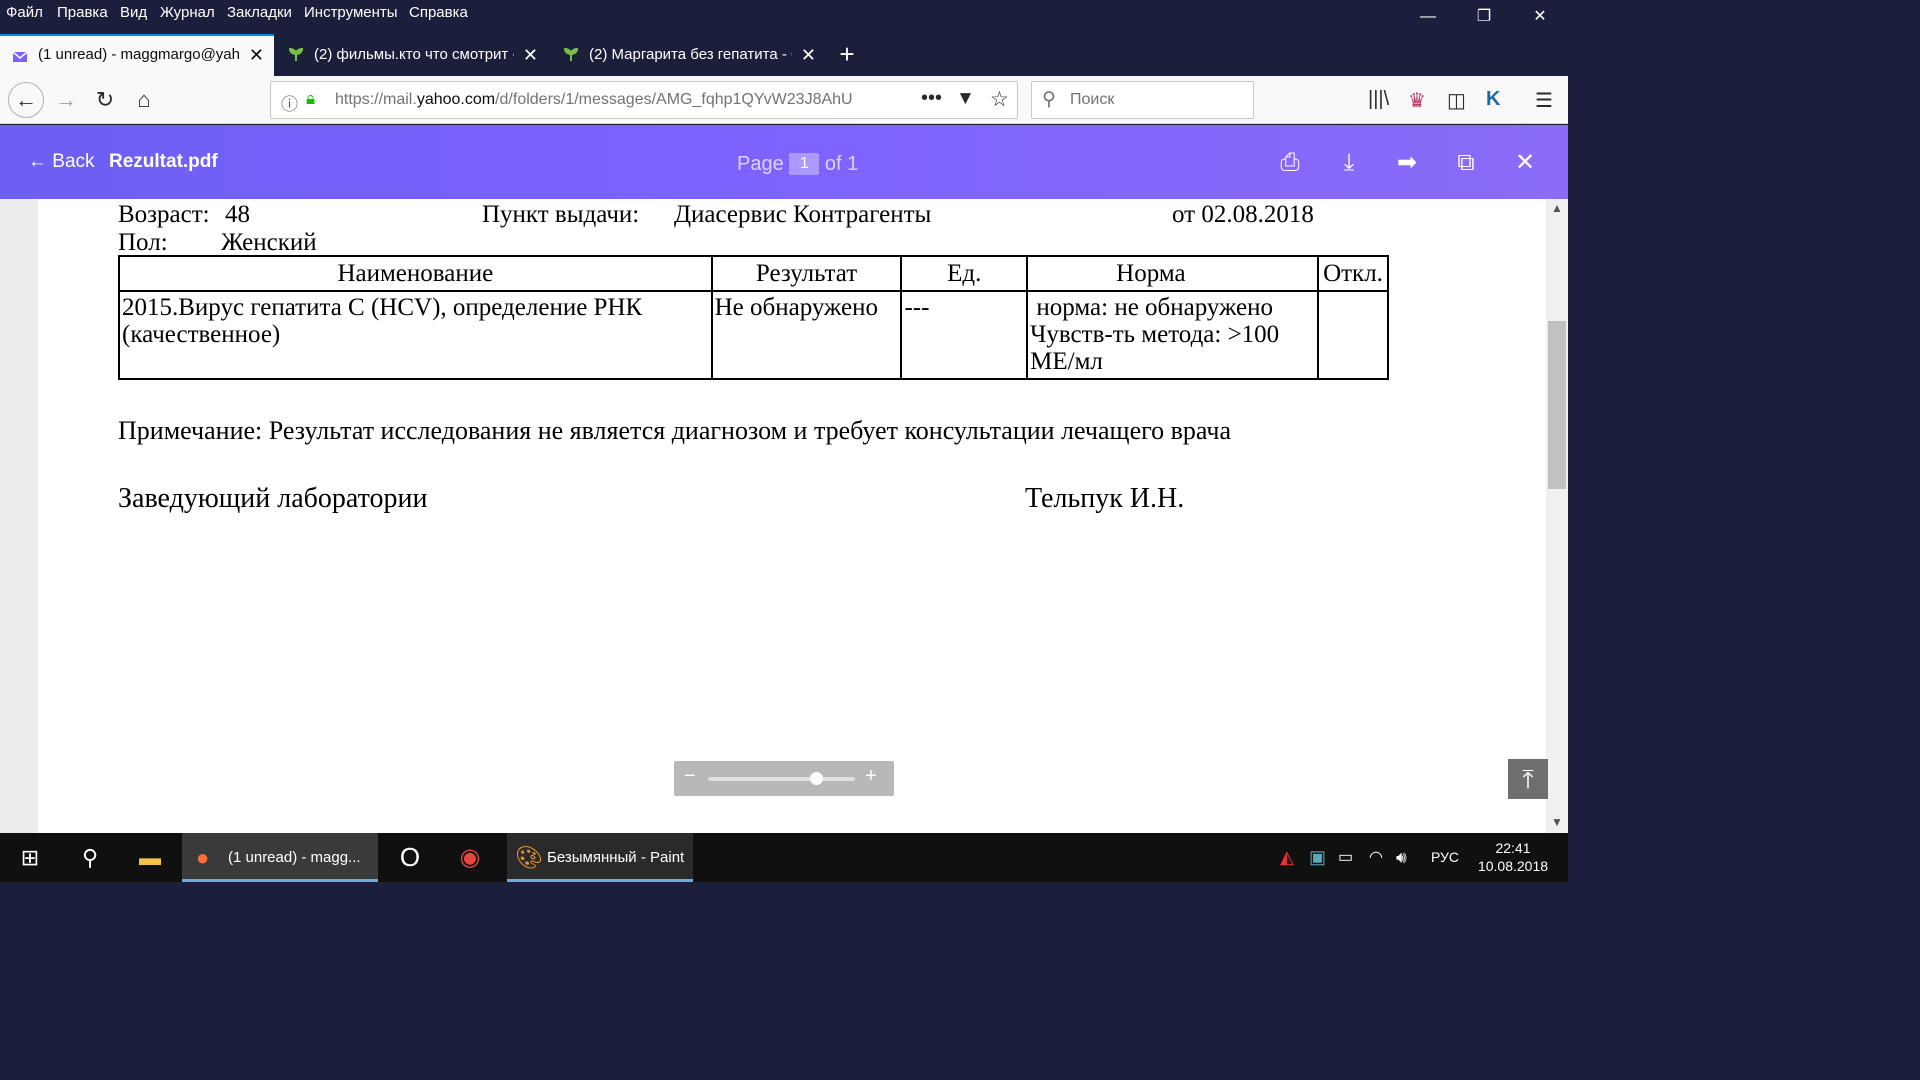  Describe the element at coordinates (816, 778) in the screenshot. I see `zoom-slider-knob` at that location.